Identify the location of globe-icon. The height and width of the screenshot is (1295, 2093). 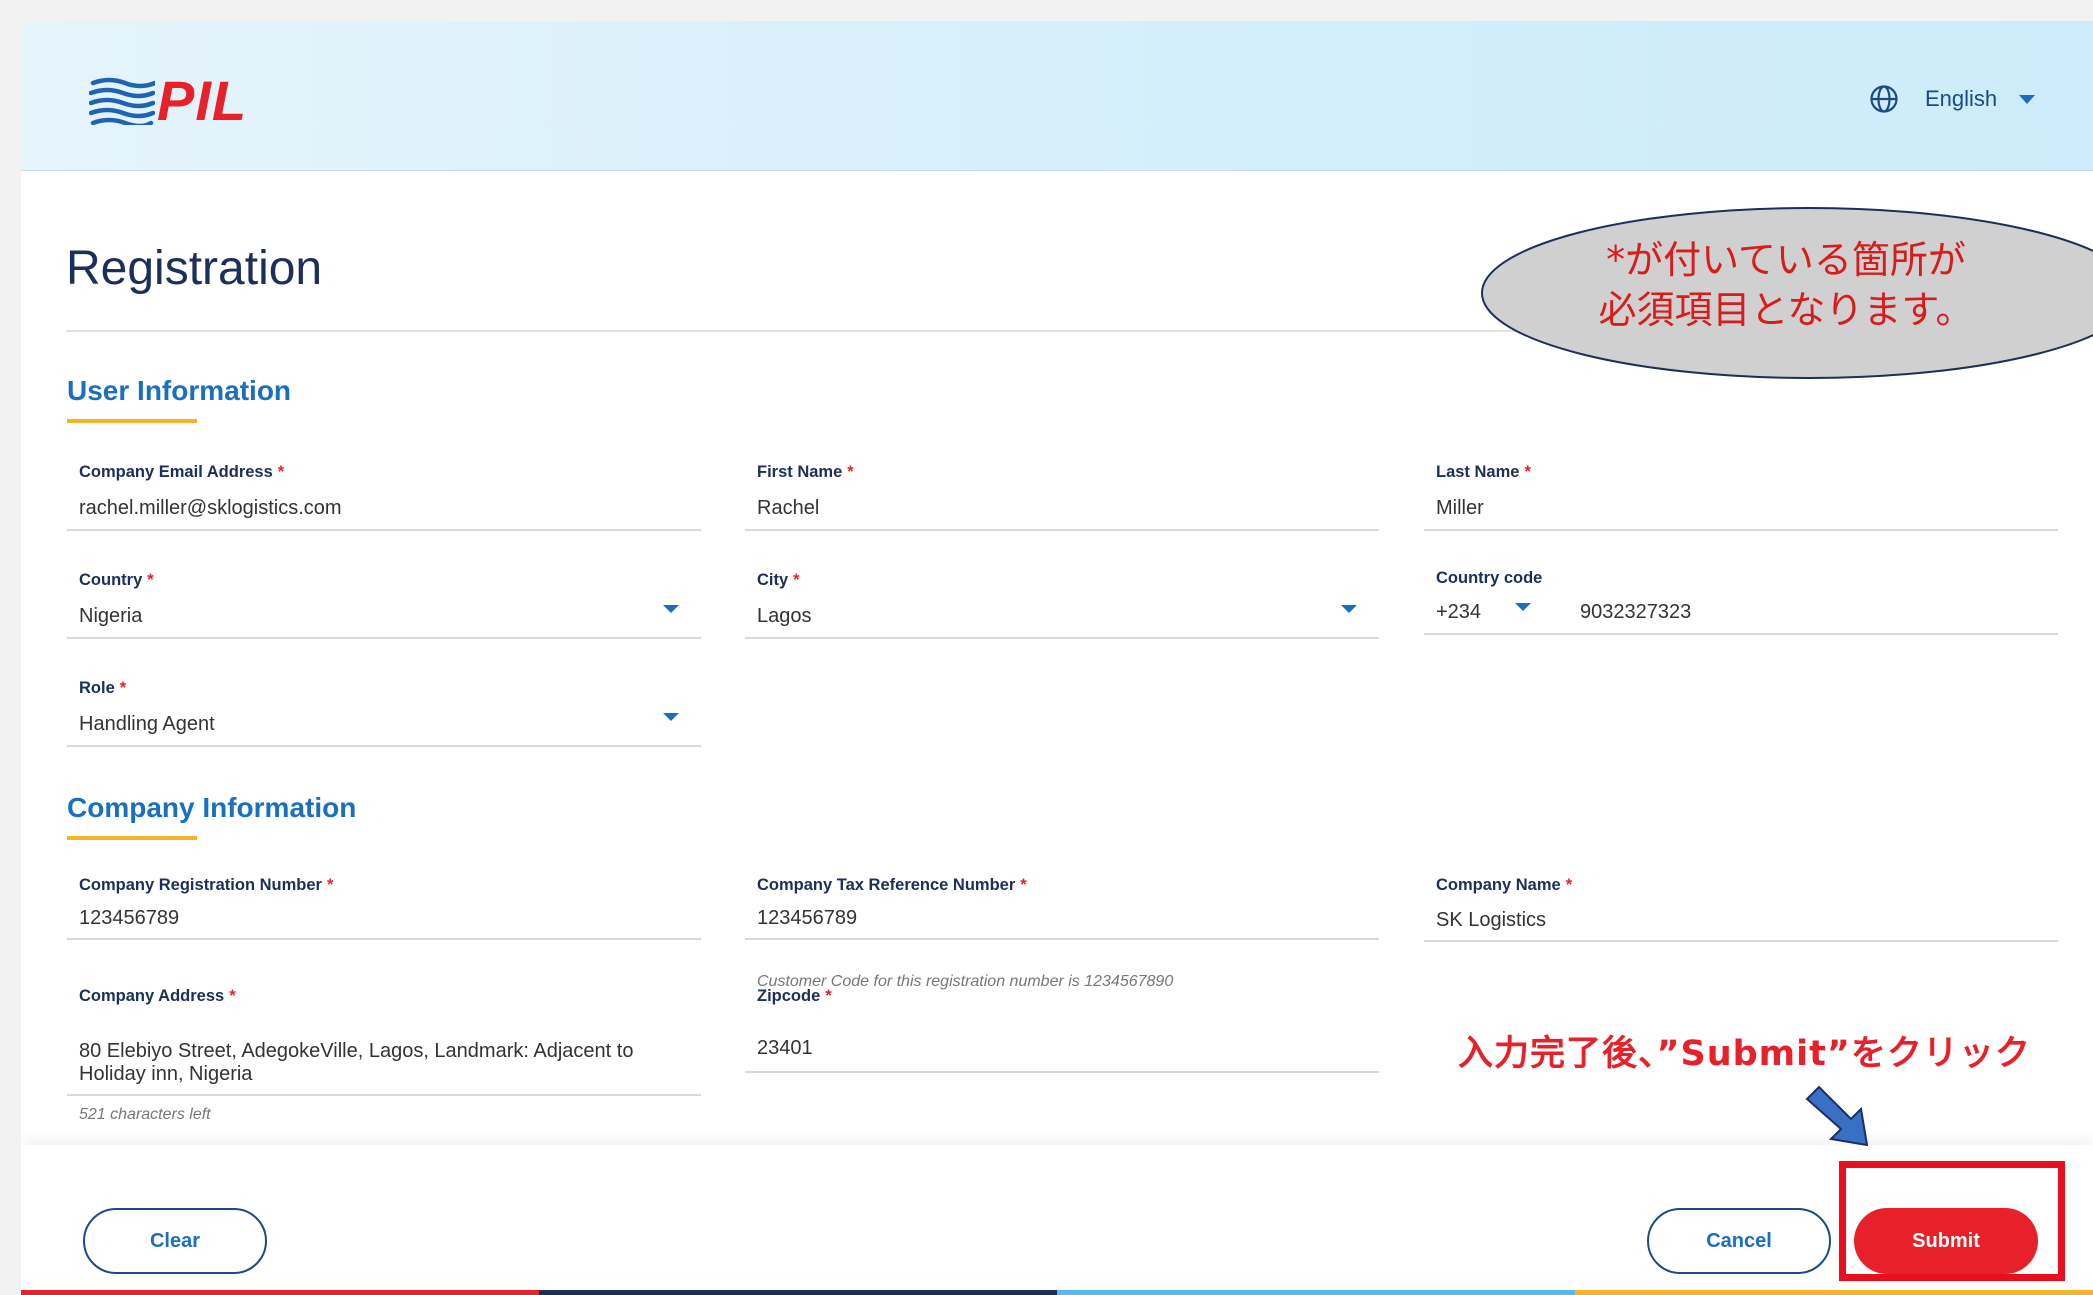
(1884, 99).